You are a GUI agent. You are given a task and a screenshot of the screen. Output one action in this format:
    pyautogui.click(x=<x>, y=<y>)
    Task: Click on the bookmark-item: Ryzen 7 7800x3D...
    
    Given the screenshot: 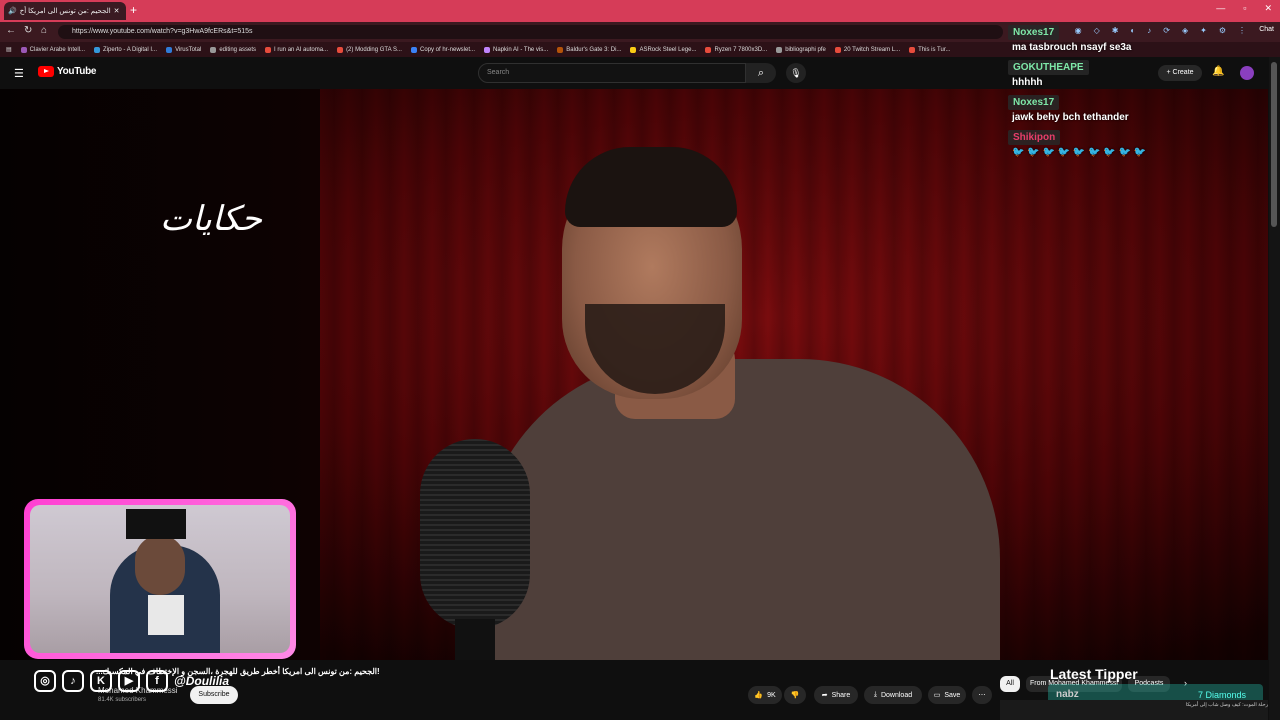 What is the action you would take?
    pyautogui.click(x=736, y=49)
    